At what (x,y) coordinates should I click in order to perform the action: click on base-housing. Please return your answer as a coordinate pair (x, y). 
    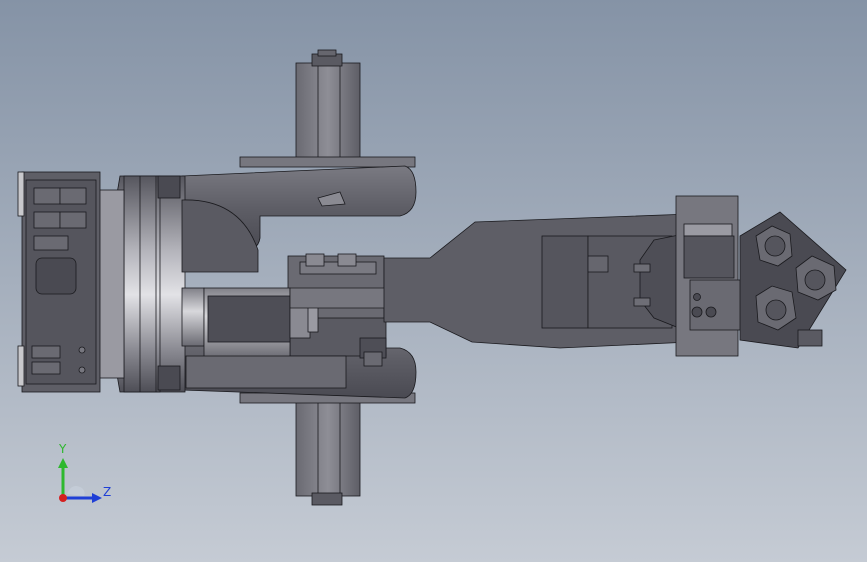
    Looking at the image, I should click on (59, 282).